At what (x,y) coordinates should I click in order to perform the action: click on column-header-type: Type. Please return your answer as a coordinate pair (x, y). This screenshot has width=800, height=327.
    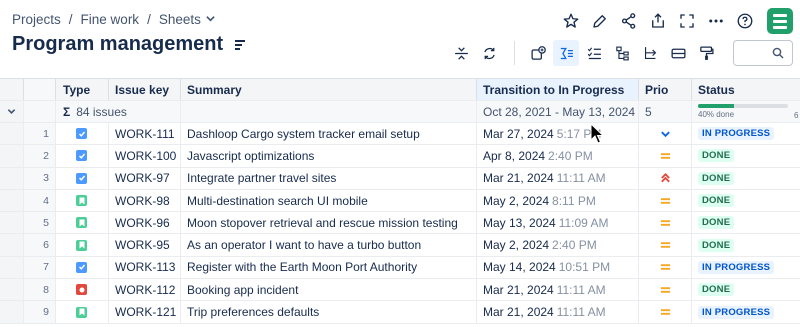
    Looking at the image, I should click on (82, 89).